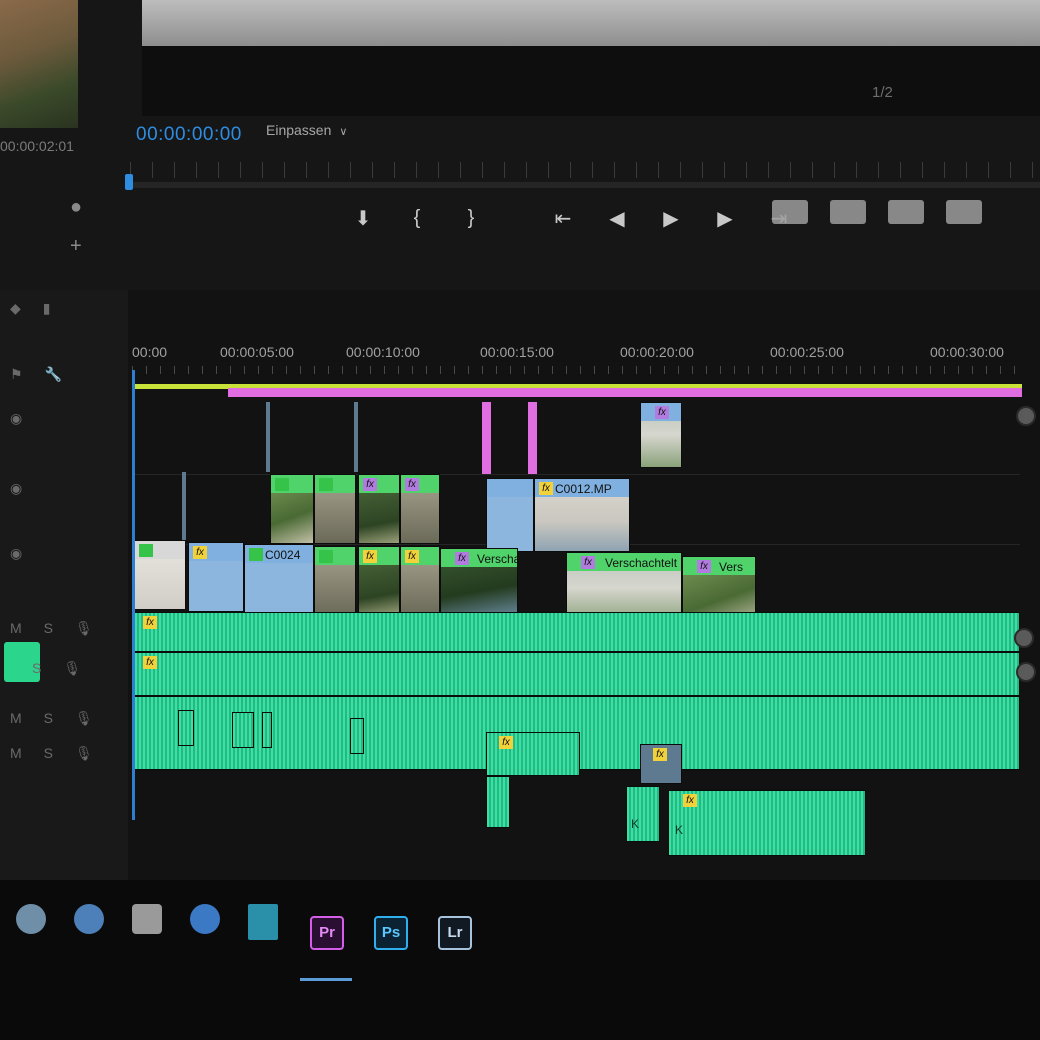 The image size is (1040, 1040). I want to click on play-icon: ▶, so click(671, 218).